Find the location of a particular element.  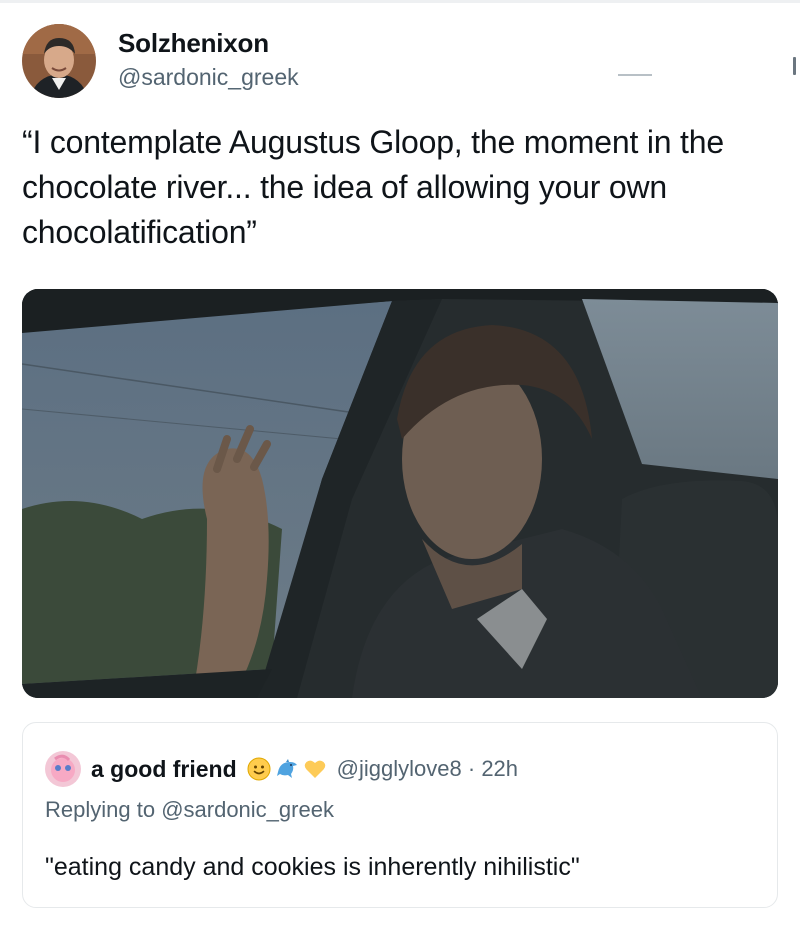

reply-display-name: a good friend is located at coordinates (164, 769).